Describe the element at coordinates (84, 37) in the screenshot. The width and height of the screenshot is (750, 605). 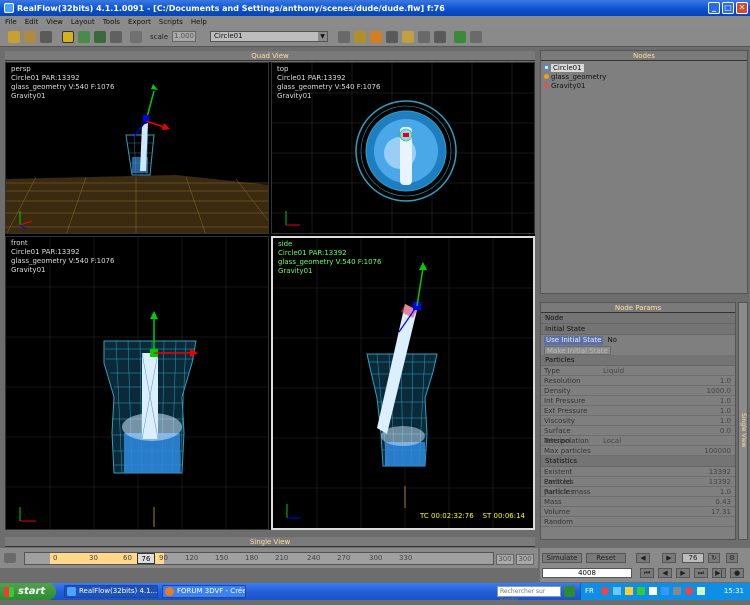
I see `move-tool-icon` at that location.